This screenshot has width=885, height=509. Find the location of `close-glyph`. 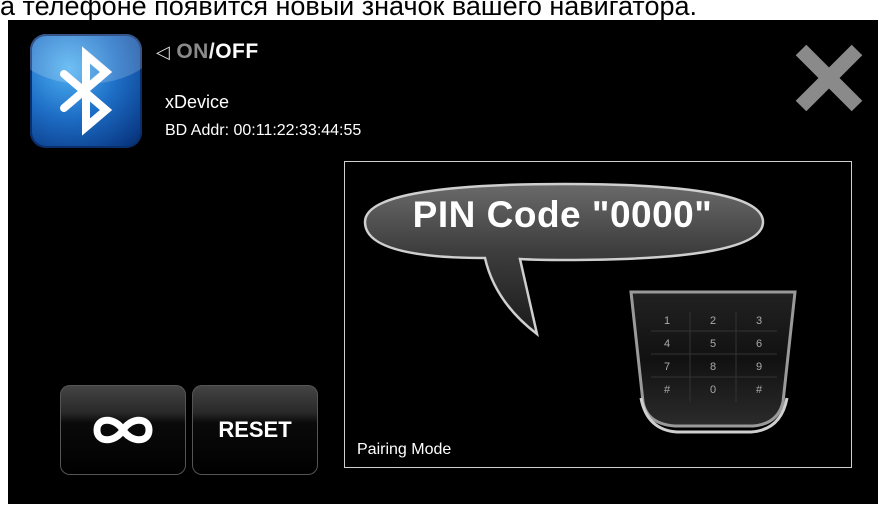

close-glyph is located at coordinates (829, 78).